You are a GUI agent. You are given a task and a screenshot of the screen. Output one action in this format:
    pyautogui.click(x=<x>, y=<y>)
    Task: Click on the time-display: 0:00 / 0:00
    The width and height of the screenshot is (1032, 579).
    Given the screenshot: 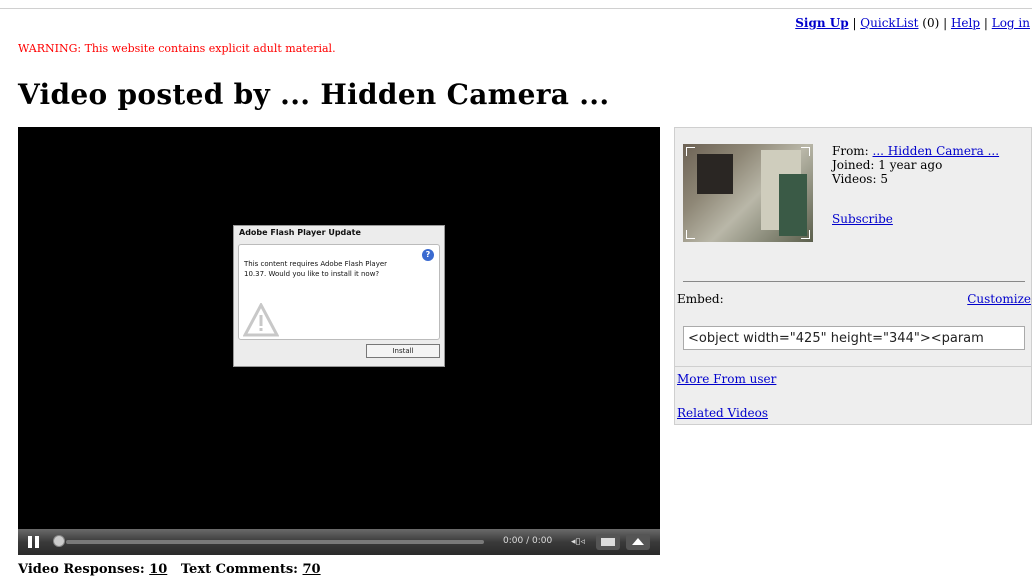 What is the action you would take?
    pyautogui.click(x=528, y=541)
    